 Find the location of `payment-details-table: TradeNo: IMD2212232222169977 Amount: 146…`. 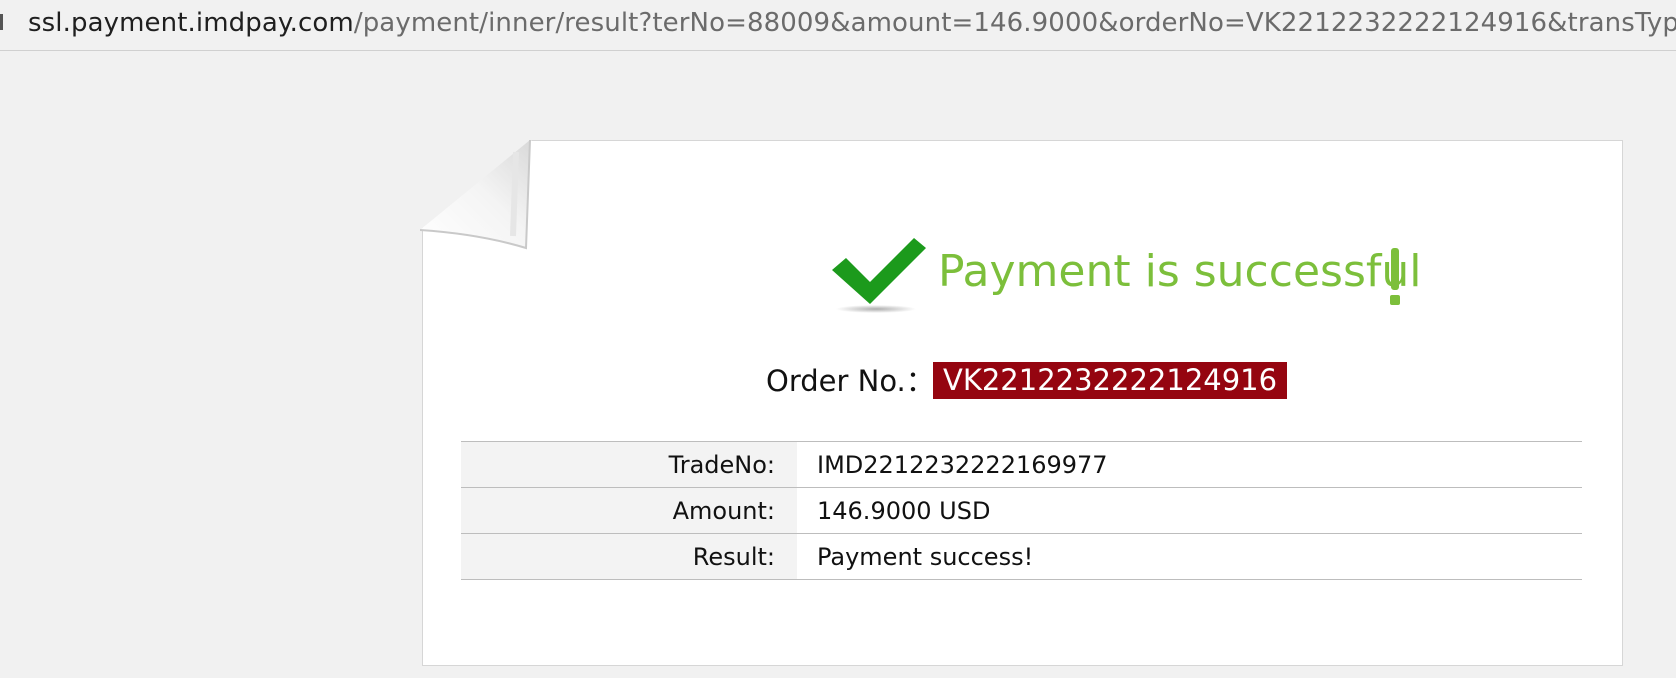

payment-details-table: TradeNo: IMD2212232222169977 Amount: 146… is located at coordinates (1021, 510).